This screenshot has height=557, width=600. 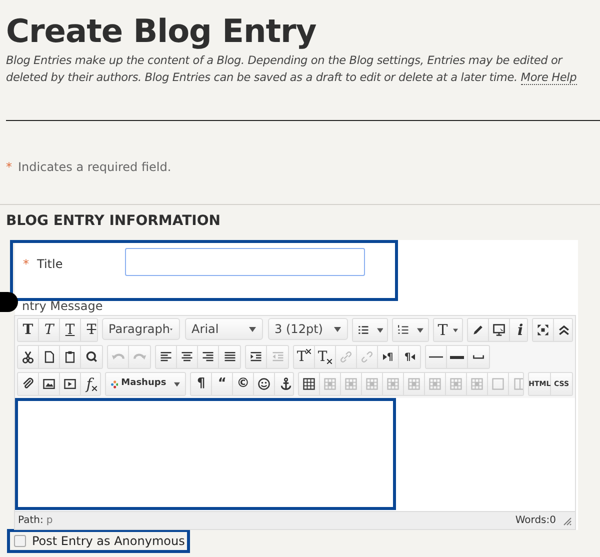 What do you see at coordinates (567, 521) in the screenshot?
I see `resize-grip-icon` at bounding box center [567, 521].